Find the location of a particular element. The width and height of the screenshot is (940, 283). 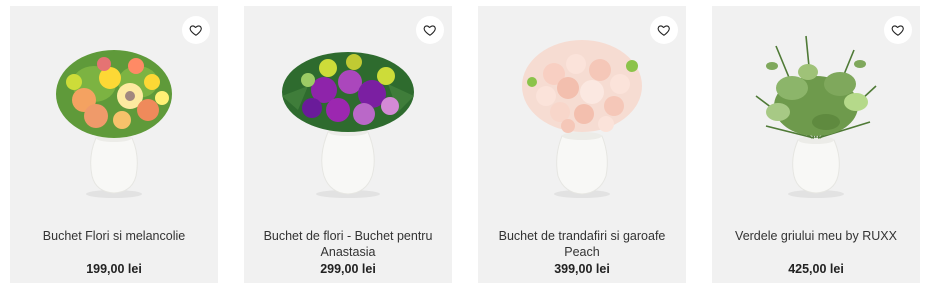

product-price: 299,00 lei is located at coordinates (348, 269).